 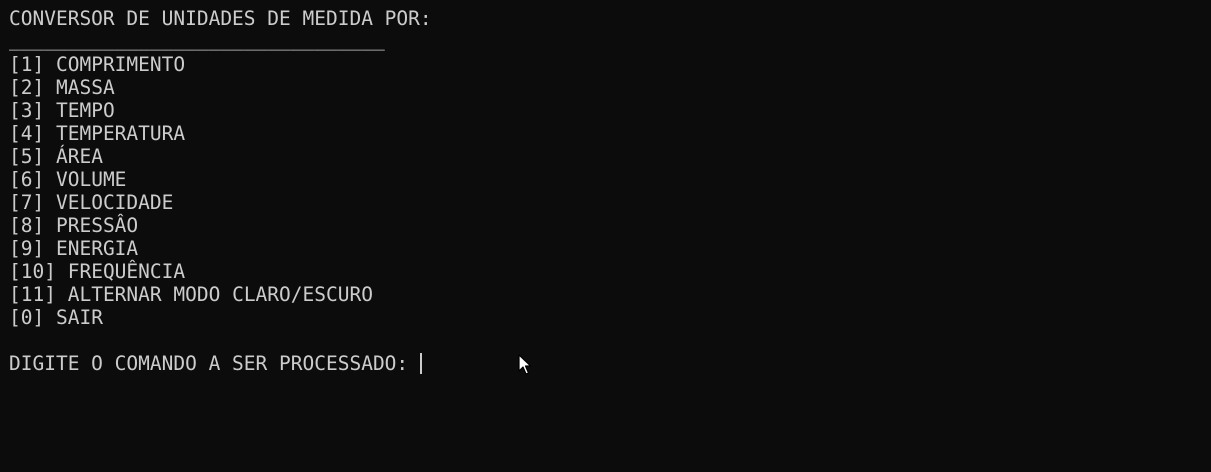 What do you see at coordinates (120, 133) in the screenshot?
I see `menu-item-label: TEMPERATURA` at bounding box center [120, 133].